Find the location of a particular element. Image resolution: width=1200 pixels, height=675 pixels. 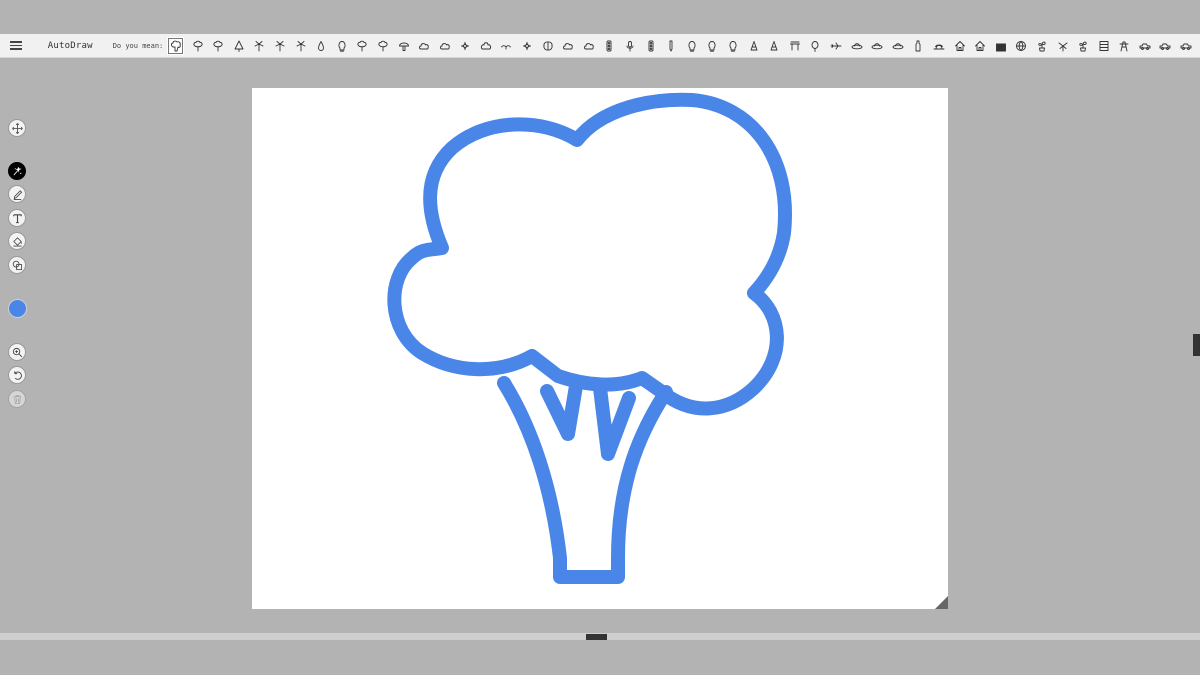

pencil-icon is located at coordinates (671, 45).